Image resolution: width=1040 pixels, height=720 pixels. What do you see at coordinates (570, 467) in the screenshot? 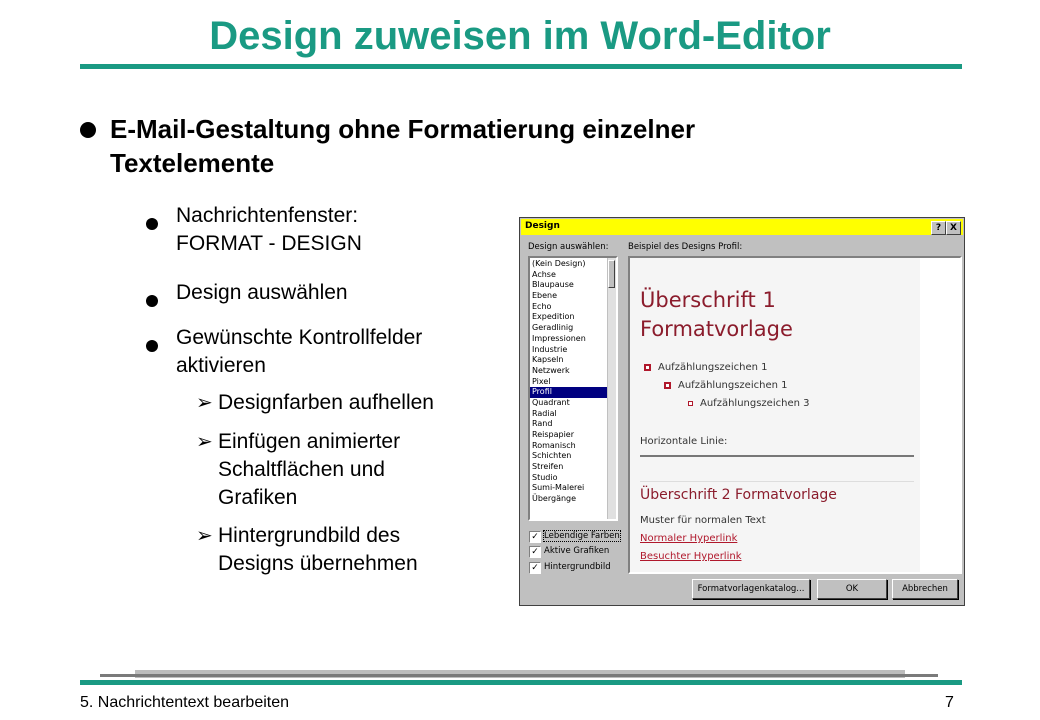
I see `design-list-item: Streifen` at bounding box center [570, 467].